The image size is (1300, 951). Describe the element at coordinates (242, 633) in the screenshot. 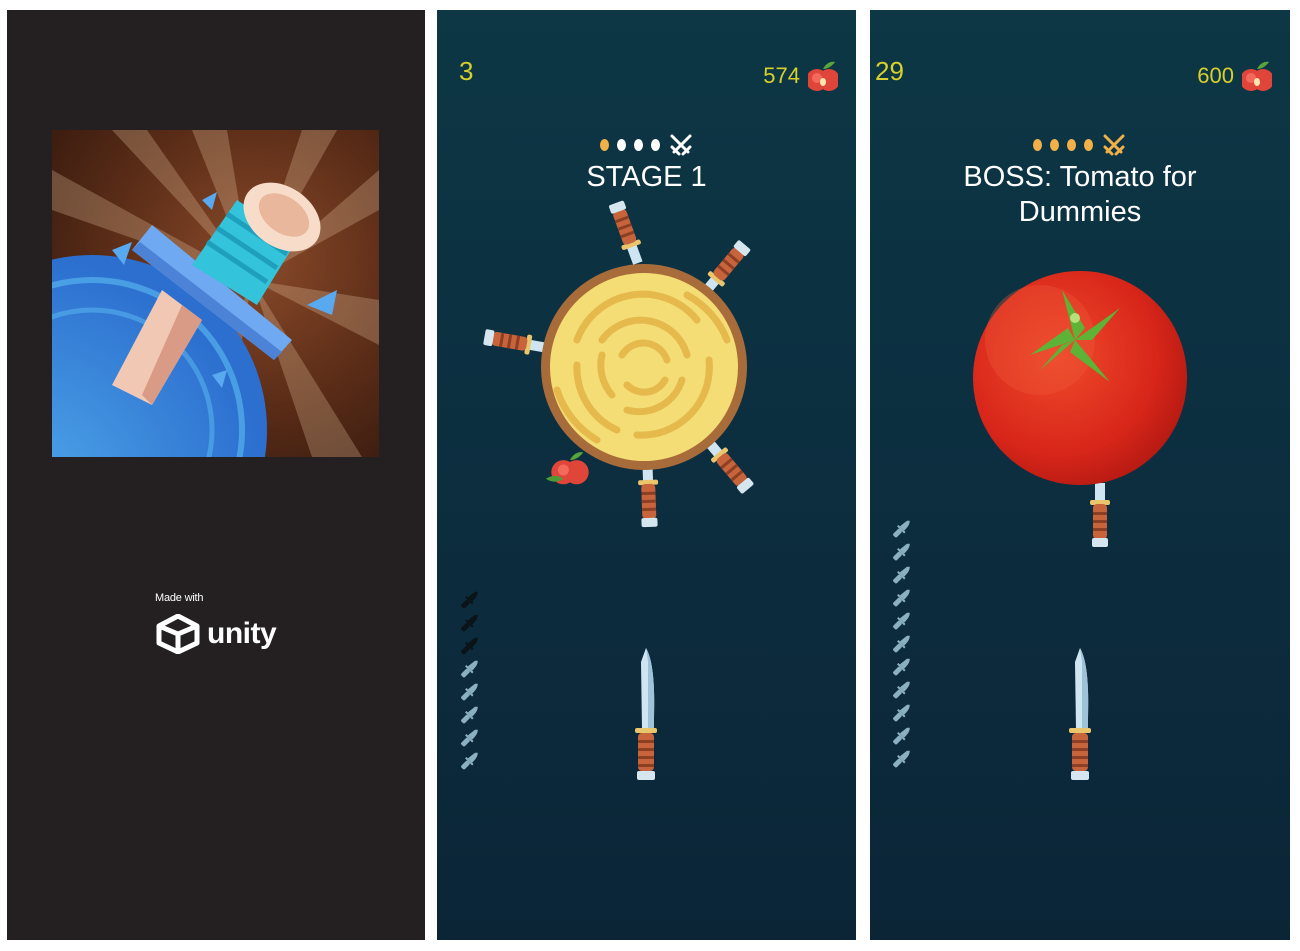

I see `unity-wordmark: unity` at that location.